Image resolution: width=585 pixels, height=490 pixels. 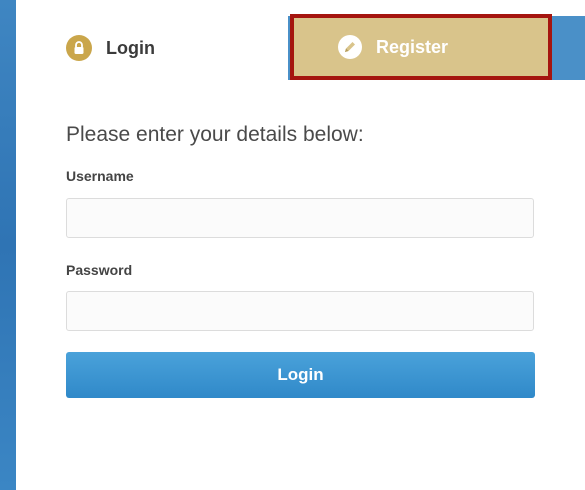 I want to click on tab-bar: Login Register, so click(x=300, y=47).